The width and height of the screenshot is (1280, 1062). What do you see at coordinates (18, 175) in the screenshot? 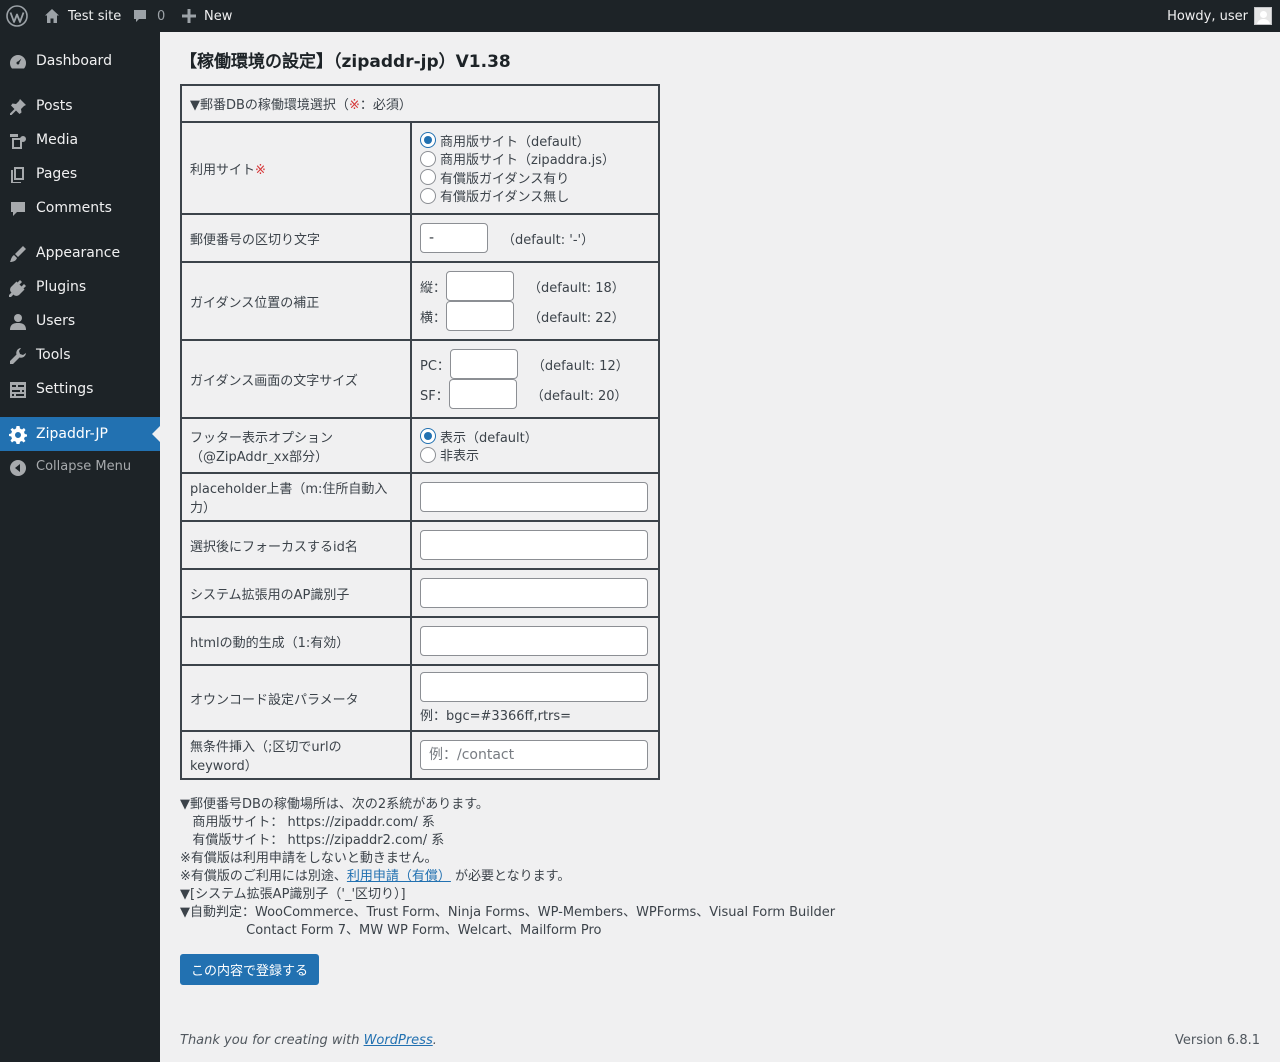
I see `pages-icon` at bounding box center [18, 175].